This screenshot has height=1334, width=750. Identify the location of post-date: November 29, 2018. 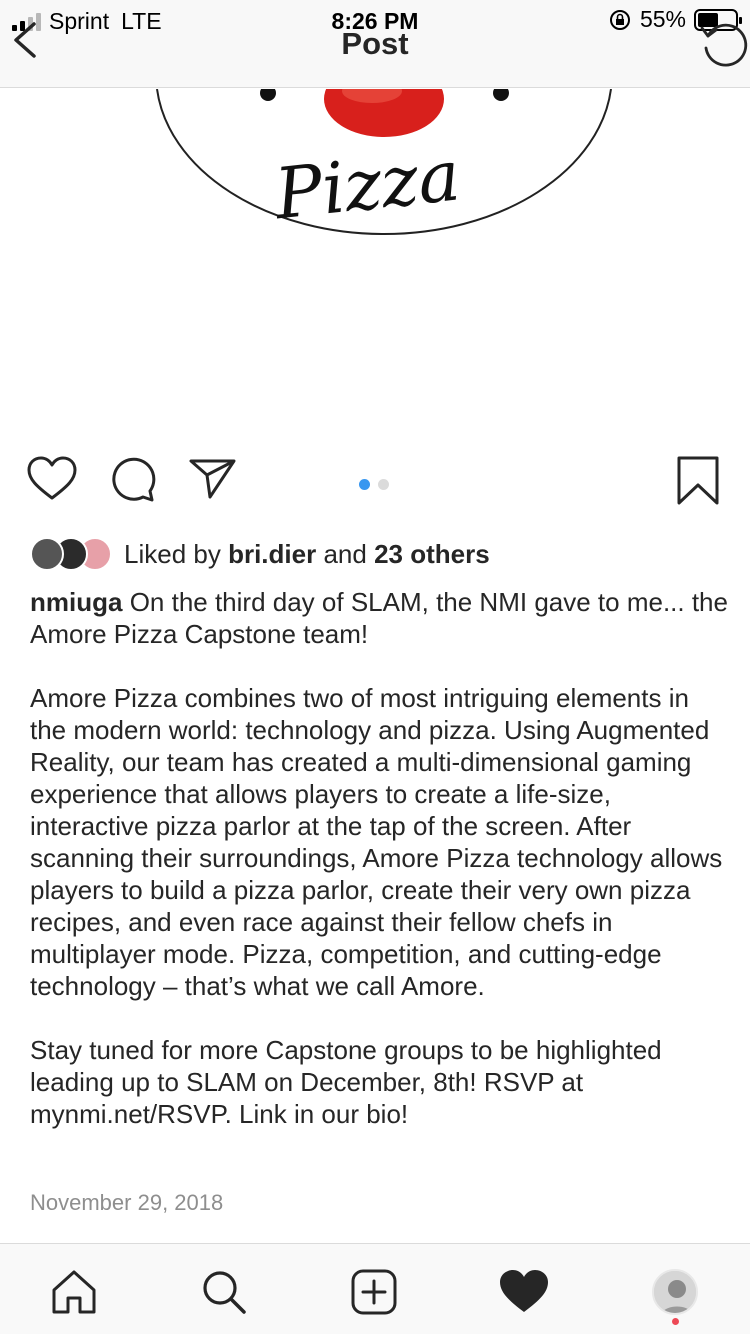
(127, 1202).